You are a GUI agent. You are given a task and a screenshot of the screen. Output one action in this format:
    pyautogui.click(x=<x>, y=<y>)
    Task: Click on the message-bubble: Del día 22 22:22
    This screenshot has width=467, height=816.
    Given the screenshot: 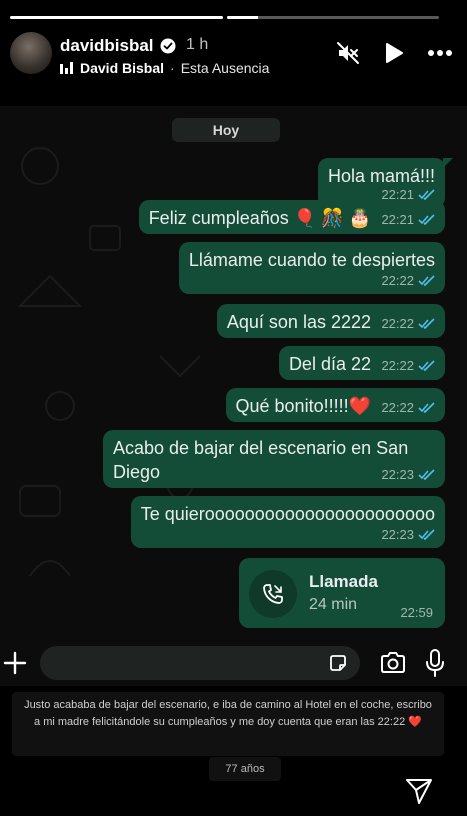 What is the action you would take?
    pyautogui.click(x=361, y=363)
    